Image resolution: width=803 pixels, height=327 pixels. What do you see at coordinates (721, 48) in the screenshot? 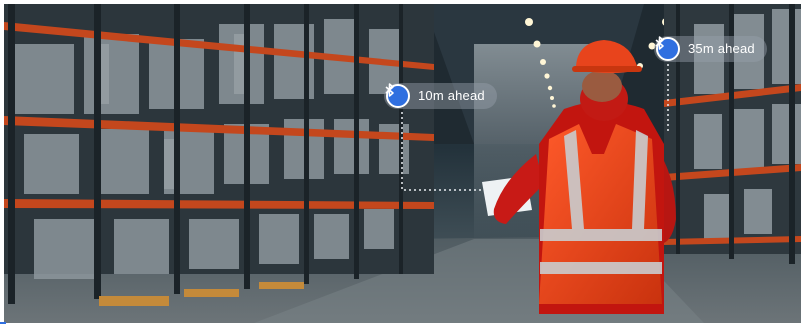
I see `beacon-far-label: 35m ahead` at bounding box center [721, 48].